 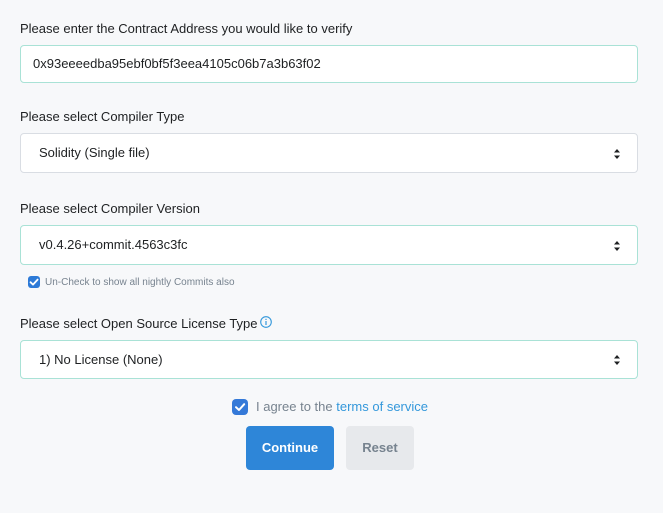 I want to click on terms-agree-prefix: I agree to the, so click(x=294, y=406).